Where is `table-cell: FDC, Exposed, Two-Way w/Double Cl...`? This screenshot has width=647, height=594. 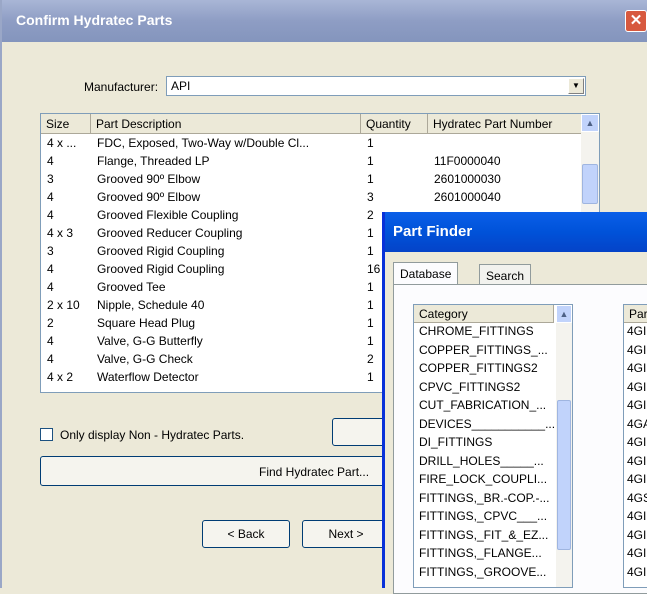 table-cell: FDC, Exposed, Two-Way w/Double Cl... is located at coordinates (203, 143).